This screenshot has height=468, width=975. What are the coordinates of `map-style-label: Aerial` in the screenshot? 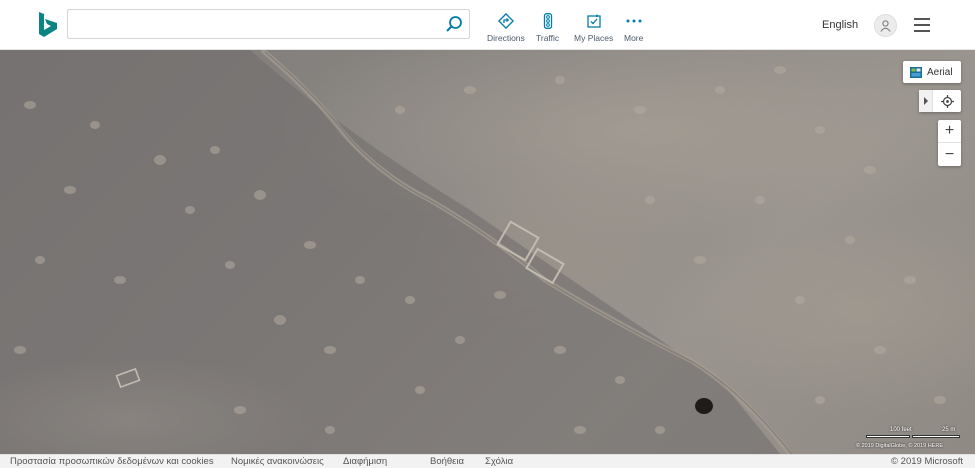 It's located at (940, 72).